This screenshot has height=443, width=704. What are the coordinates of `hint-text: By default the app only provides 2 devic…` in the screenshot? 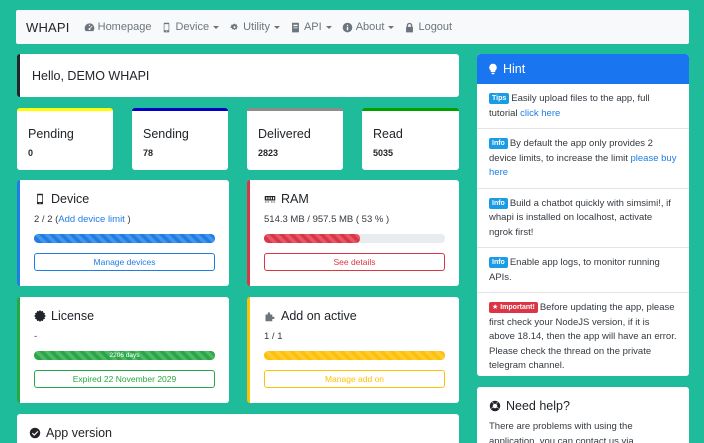 It's located at (571, 151).